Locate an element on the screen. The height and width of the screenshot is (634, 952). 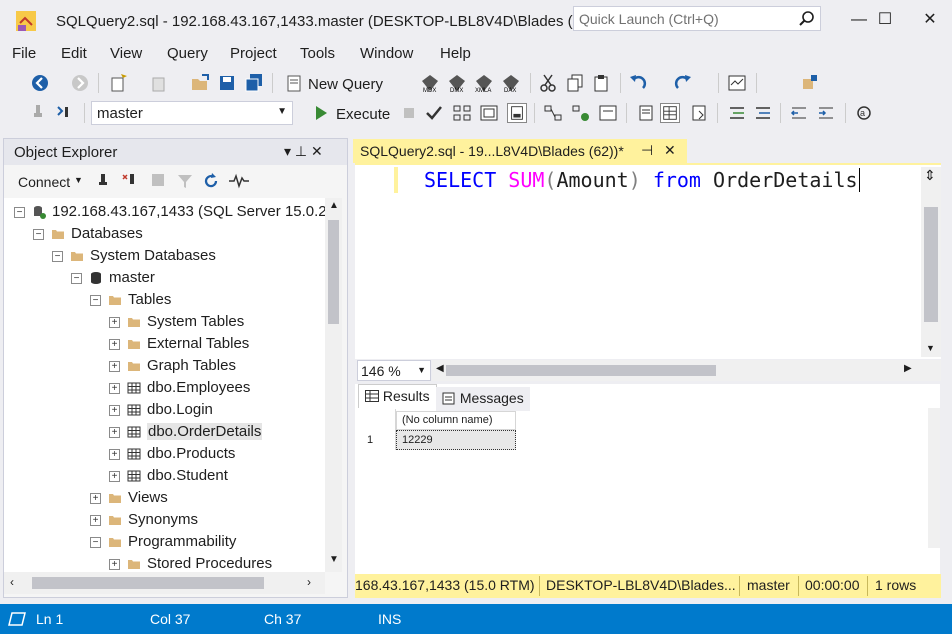
maximize-button: ☐ is located at coordinates (885, 20).